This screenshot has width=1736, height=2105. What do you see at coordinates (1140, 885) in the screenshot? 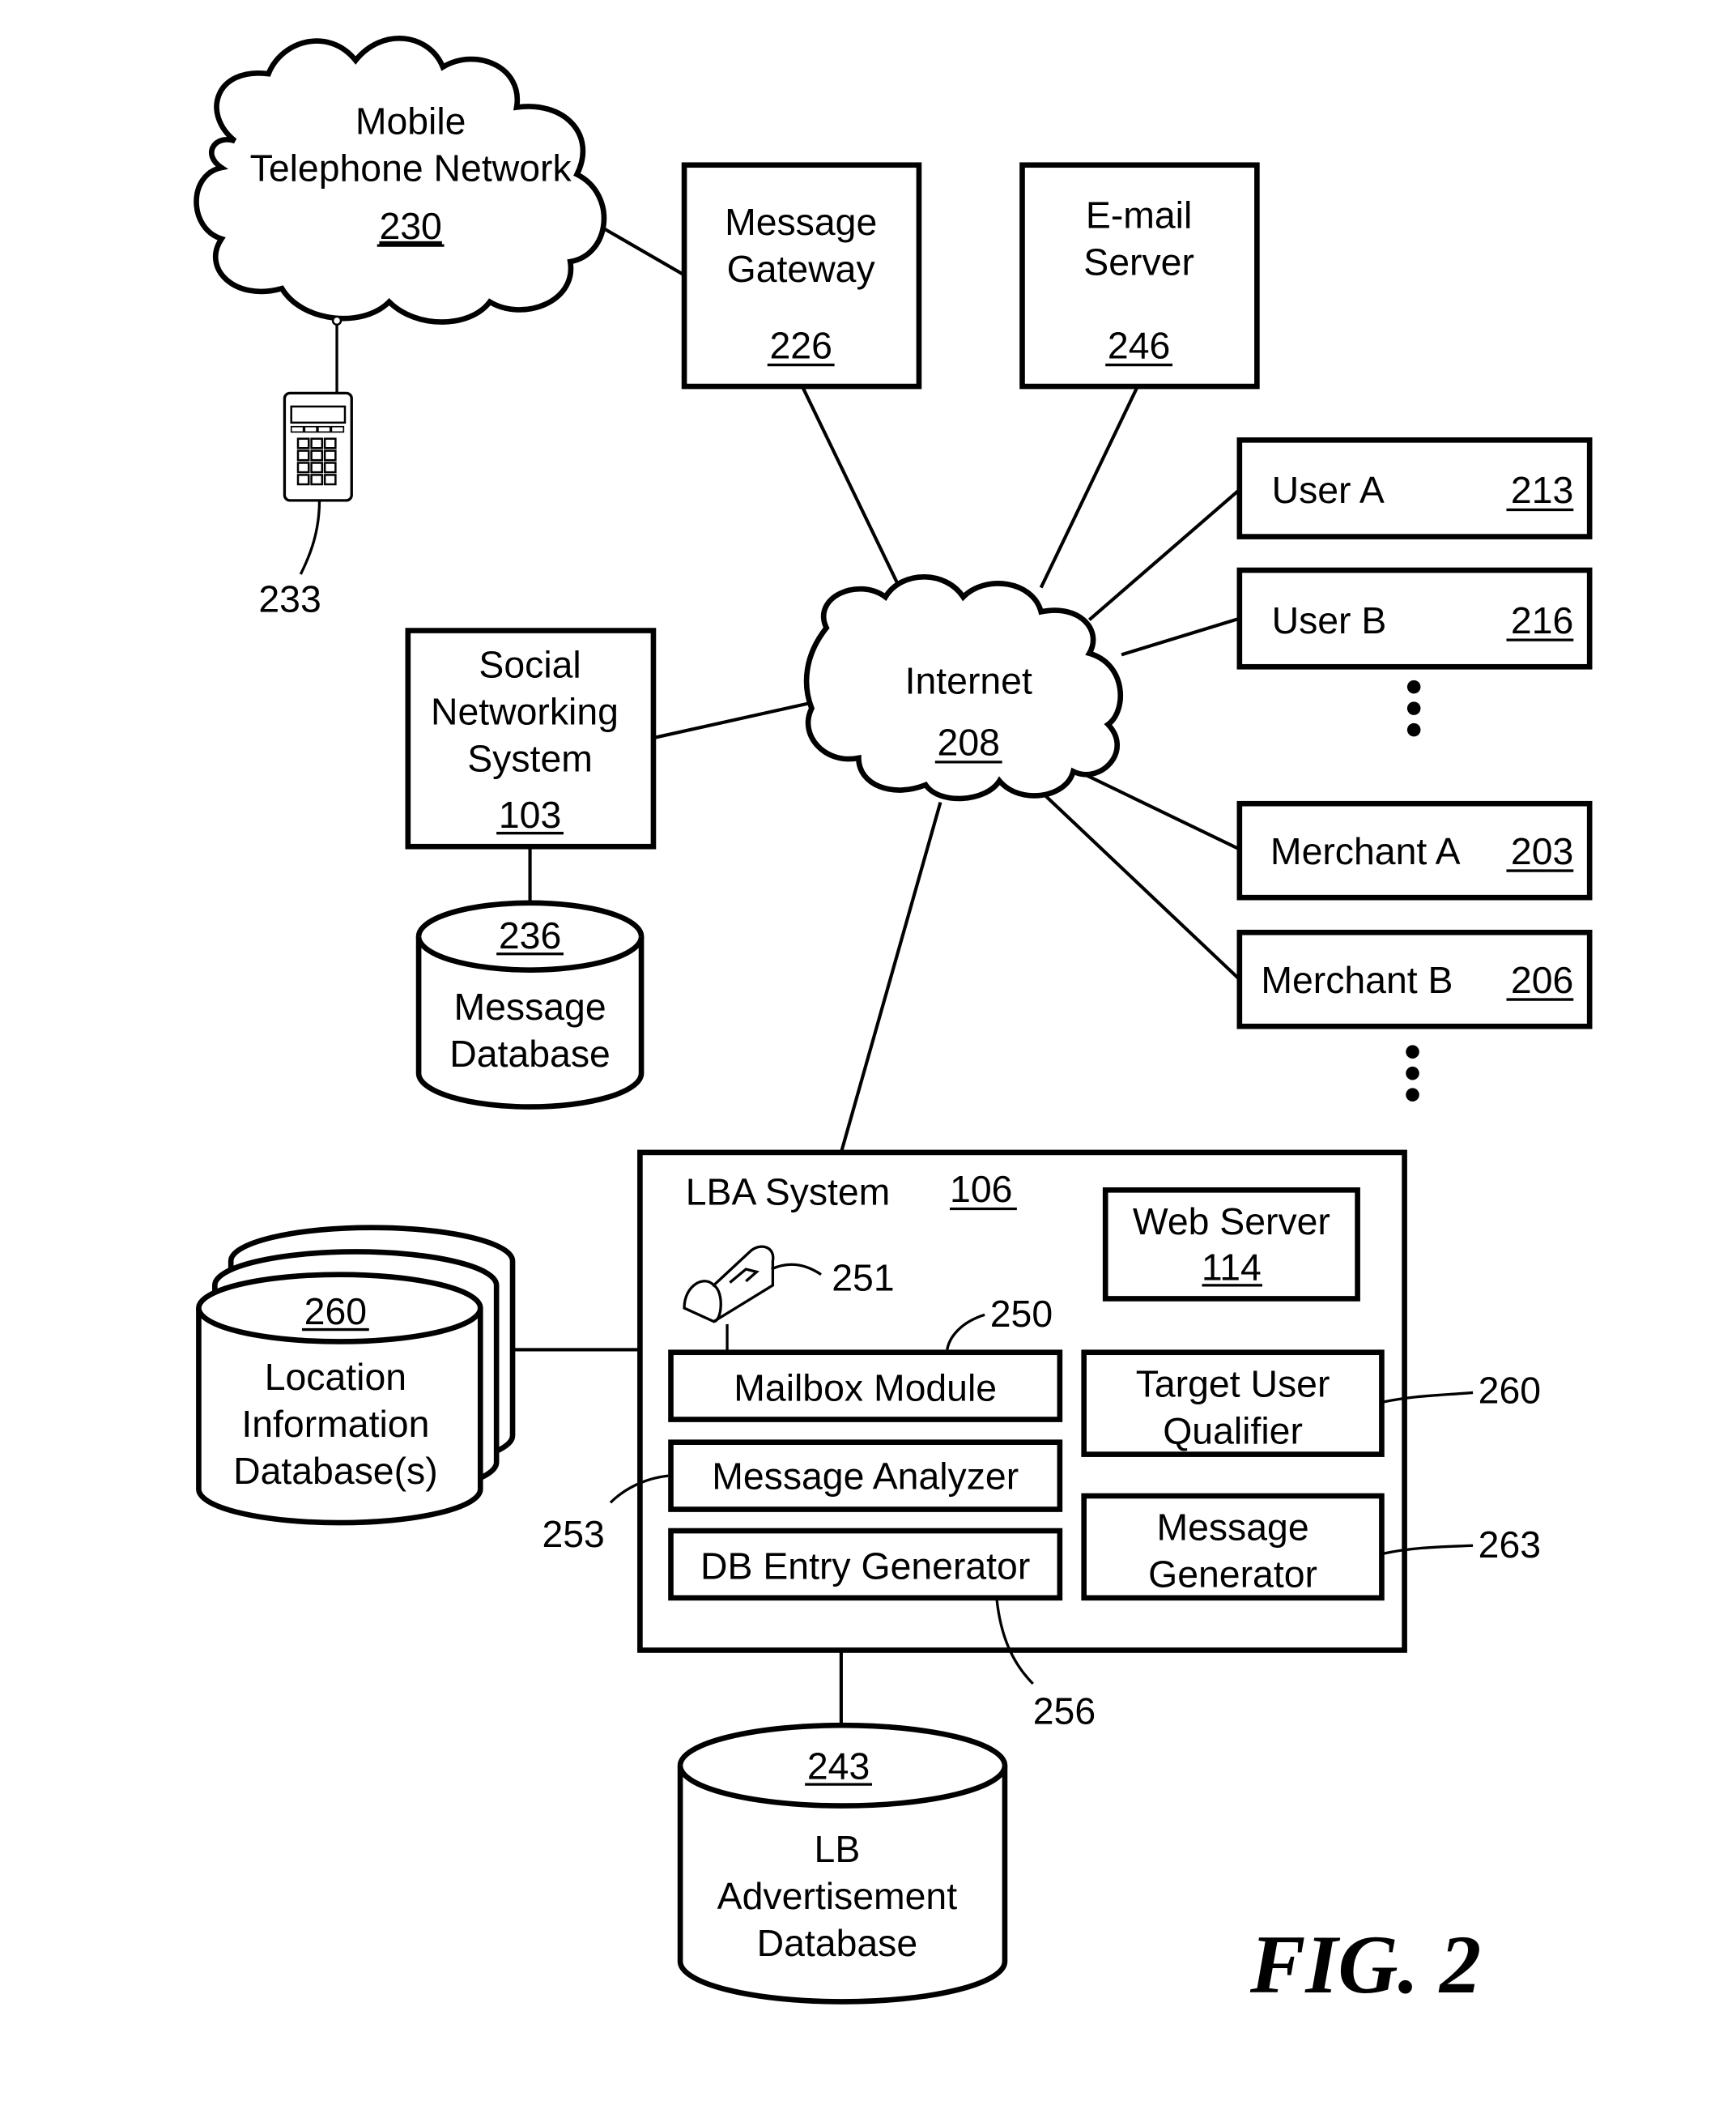
I see `link-internet-merchantb` at bounding box center [1140, 885].